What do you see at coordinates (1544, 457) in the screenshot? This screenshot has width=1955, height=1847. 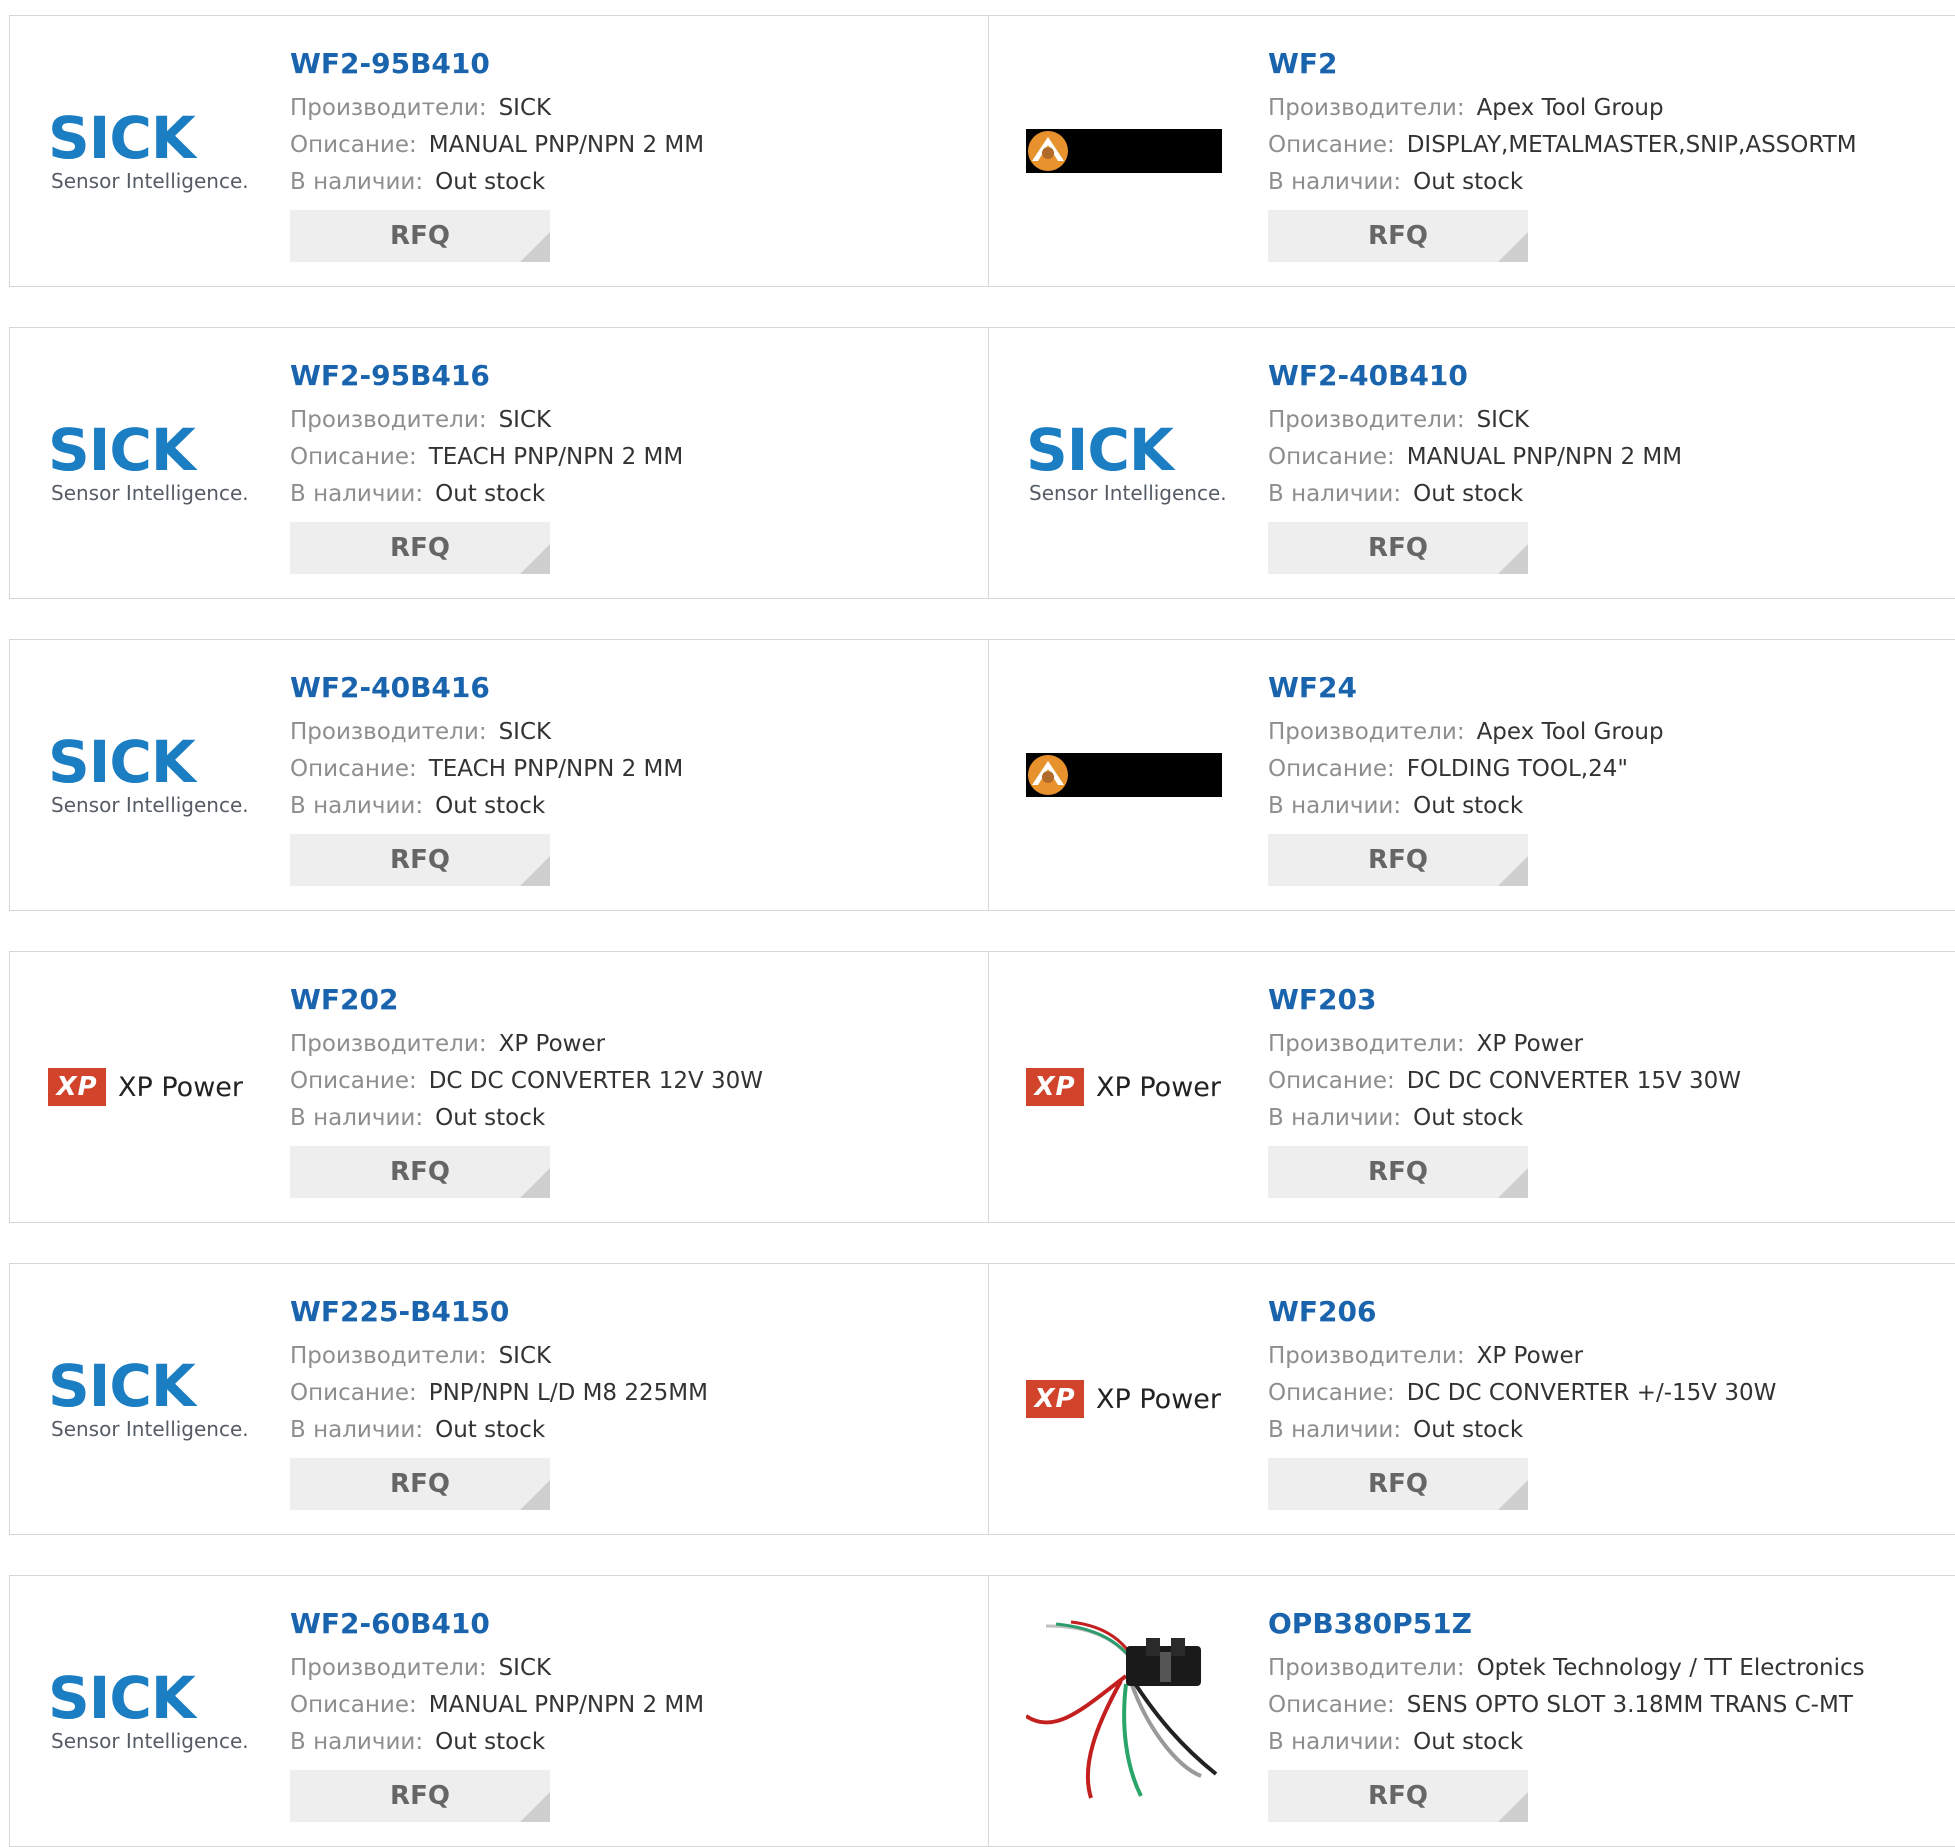 I see `description-value: MANUAL PNP/NPN 2 MM` at bounding box center [1544, 457].